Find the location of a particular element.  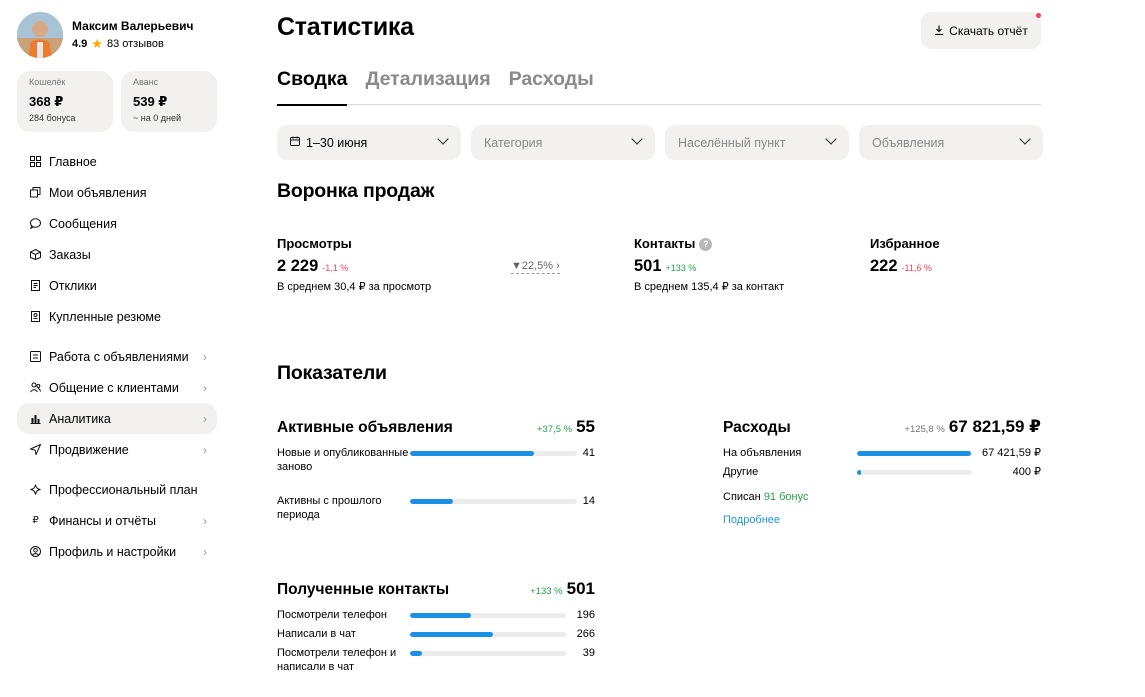

sidebar-item-resumes: Купленные резюме is located at coordinates (117, 316).